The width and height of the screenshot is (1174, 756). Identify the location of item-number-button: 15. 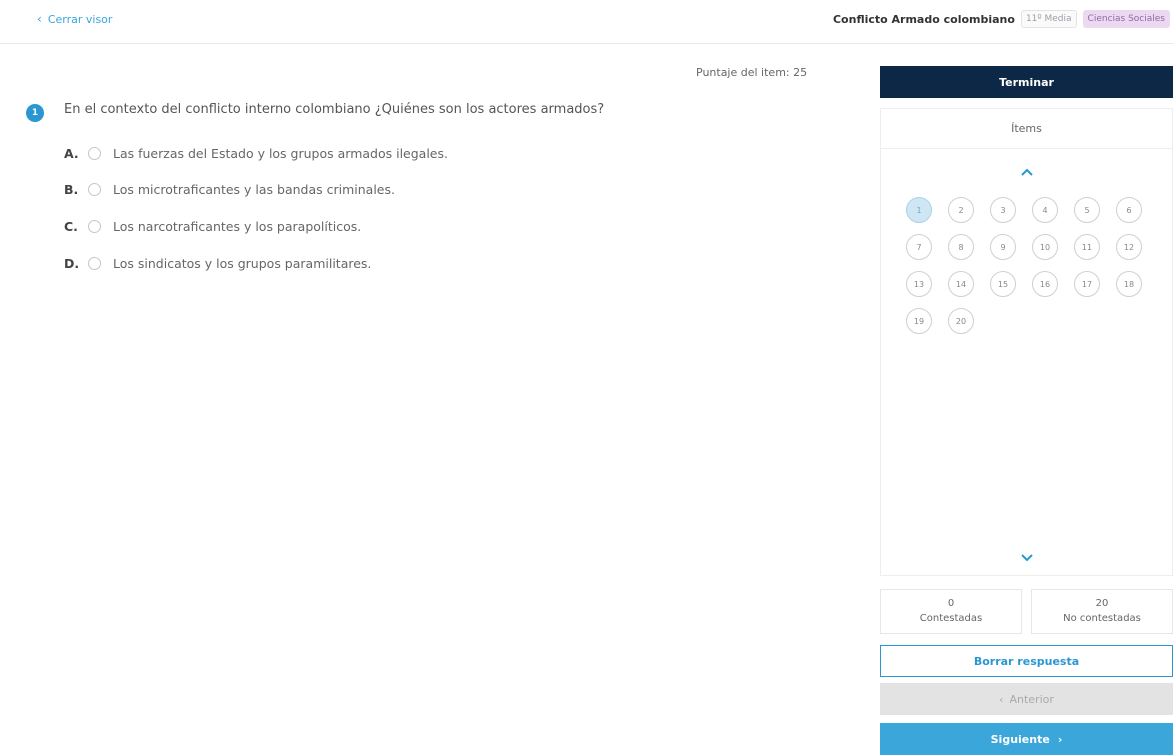
(1003, 284).